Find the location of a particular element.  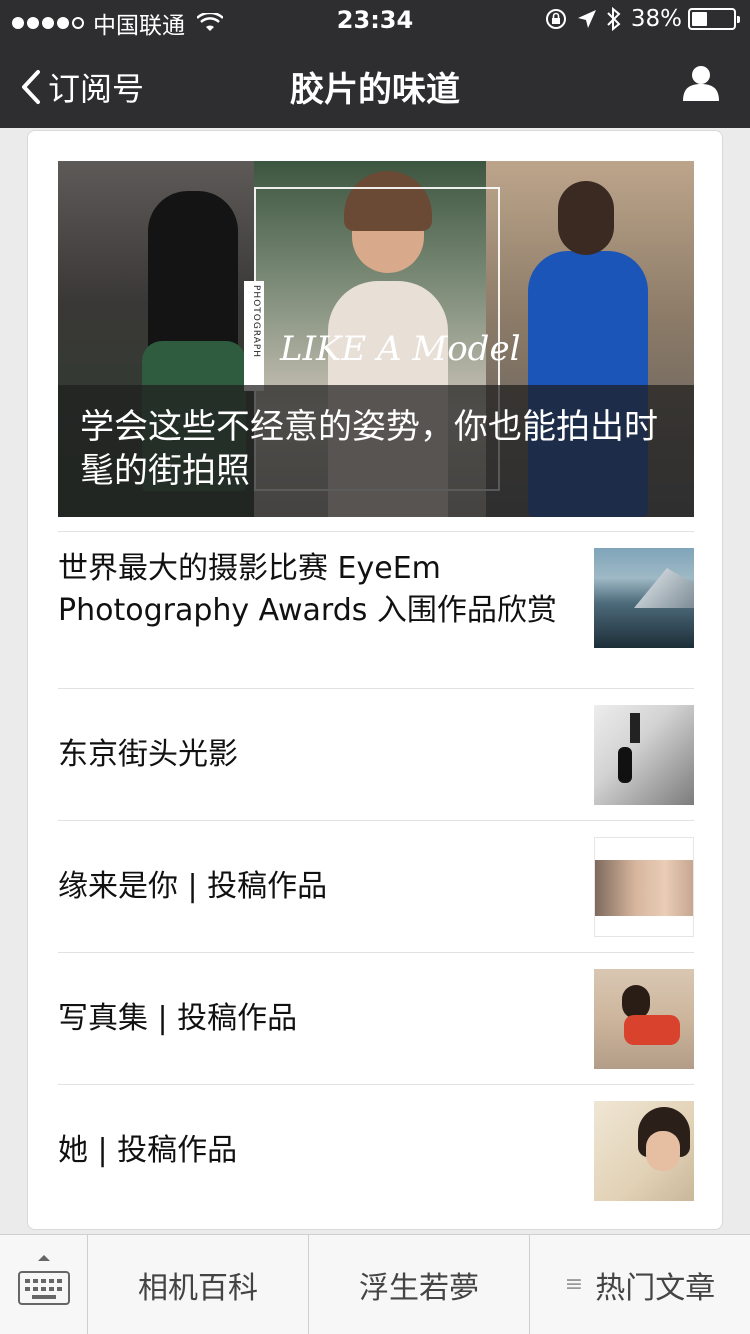

menu-tab-label: 热门文章 is located at coordinates (655, 1288).